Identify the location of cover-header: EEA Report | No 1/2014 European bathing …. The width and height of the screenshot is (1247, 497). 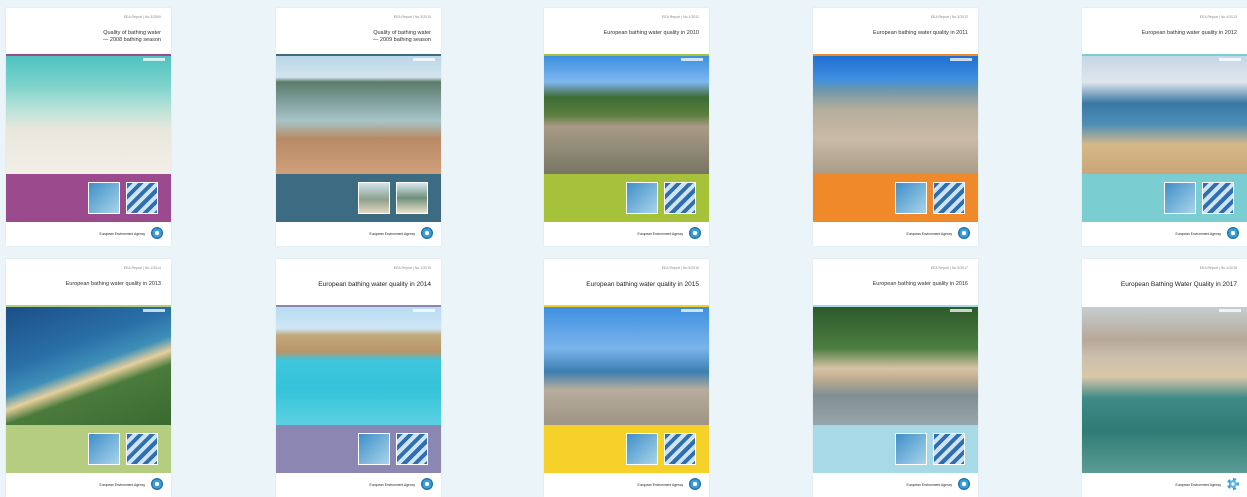
(88, 282).